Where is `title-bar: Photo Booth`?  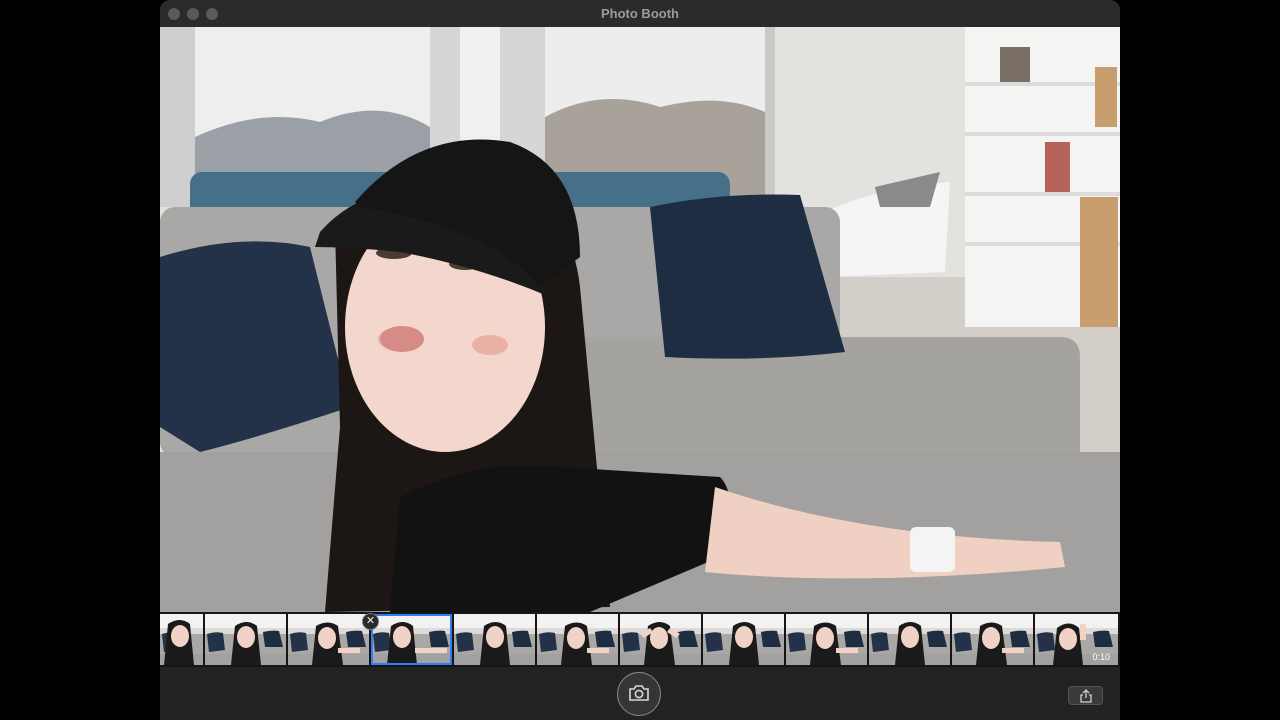
title-bar: Photo Booth is located at coordinates (640, 14).